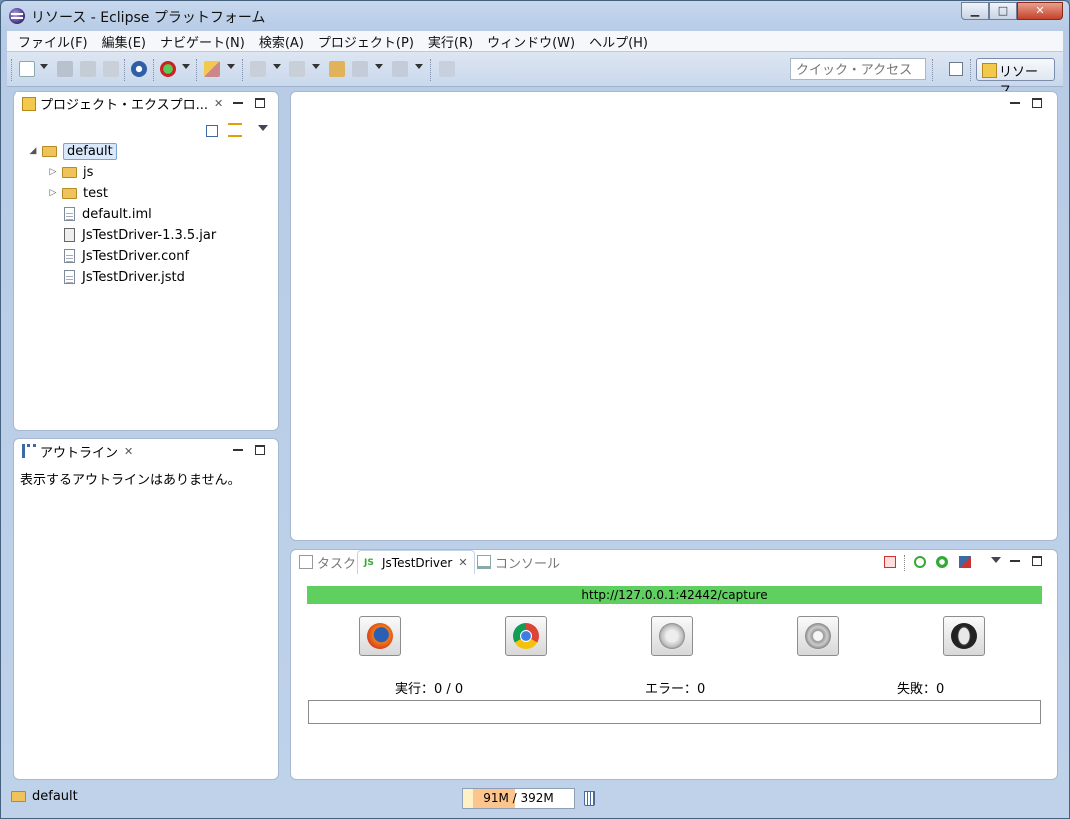  I want to click on pin-editor-icon, so click(447, 69).